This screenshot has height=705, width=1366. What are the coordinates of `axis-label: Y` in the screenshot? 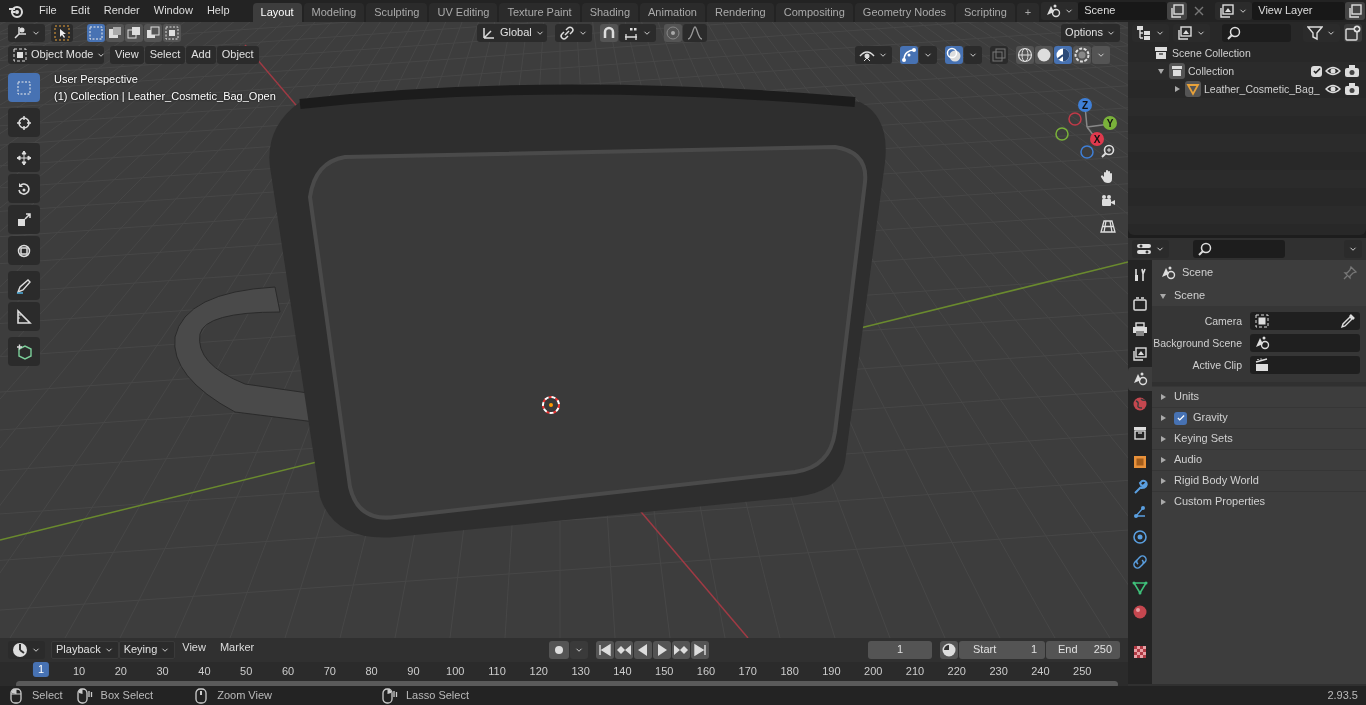 It's located at (1110, 123).